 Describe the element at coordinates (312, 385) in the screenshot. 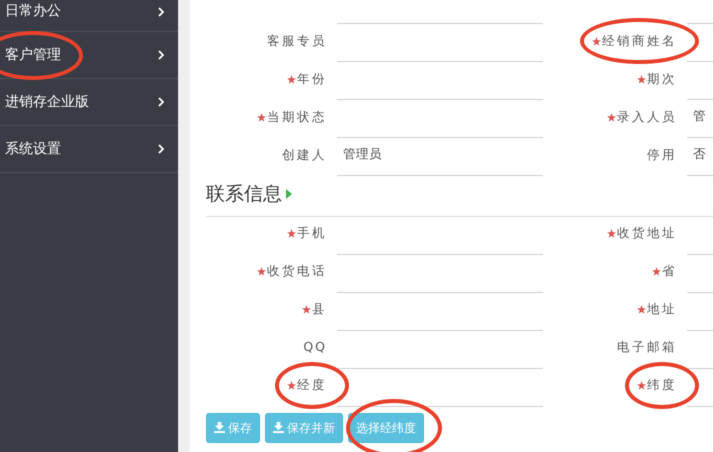

I see `field-label: 经度` at that location.